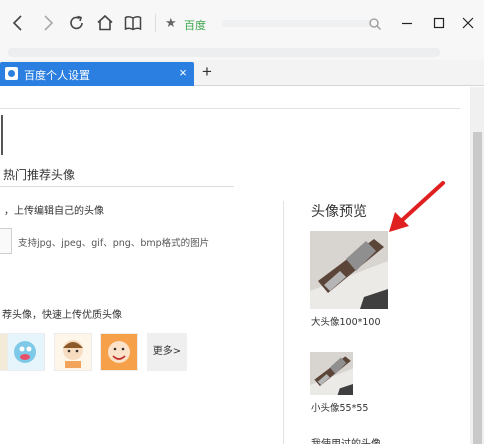 This screenshot has height=444, width=484. I want to click on plus-icon: +, so click(207, 72).